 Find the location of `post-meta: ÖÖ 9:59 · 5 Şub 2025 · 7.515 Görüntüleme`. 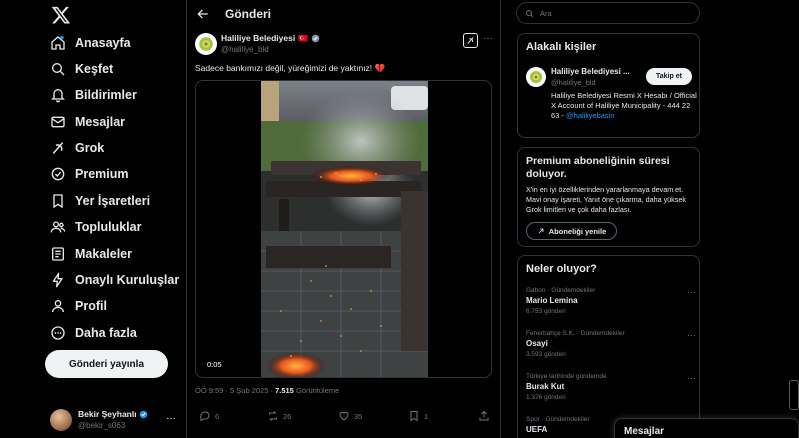

post-meta: ÖÖ 9:59 · 5 Şub 2025 · 7.515 Görüntüleme is located at coordinates (267, 390).